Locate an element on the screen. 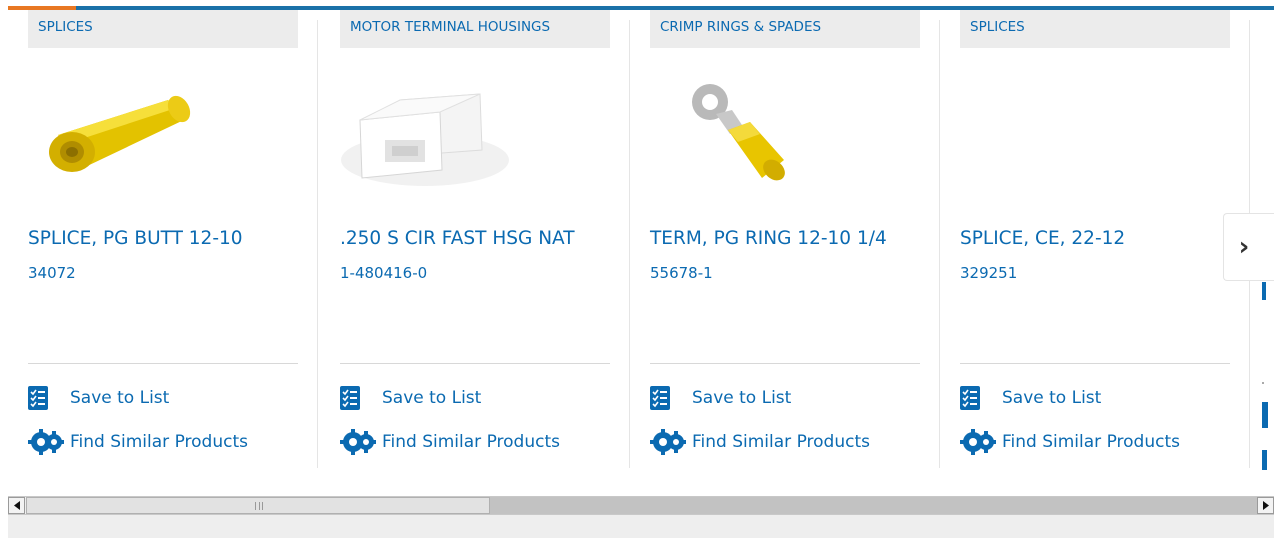 Image resolution: width=1274 pixels, height=538 pixels. product-title: SPLICE, PG BUTT 12-10 is located at coordinates (173, 238).